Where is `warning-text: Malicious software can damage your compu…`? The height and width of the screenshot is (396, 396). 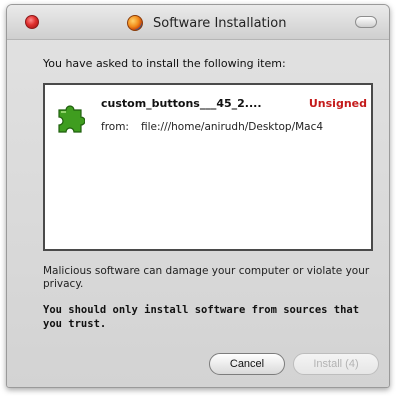
warning-text: Malicious software can damage your compu… is located at coordinates (206, 277).